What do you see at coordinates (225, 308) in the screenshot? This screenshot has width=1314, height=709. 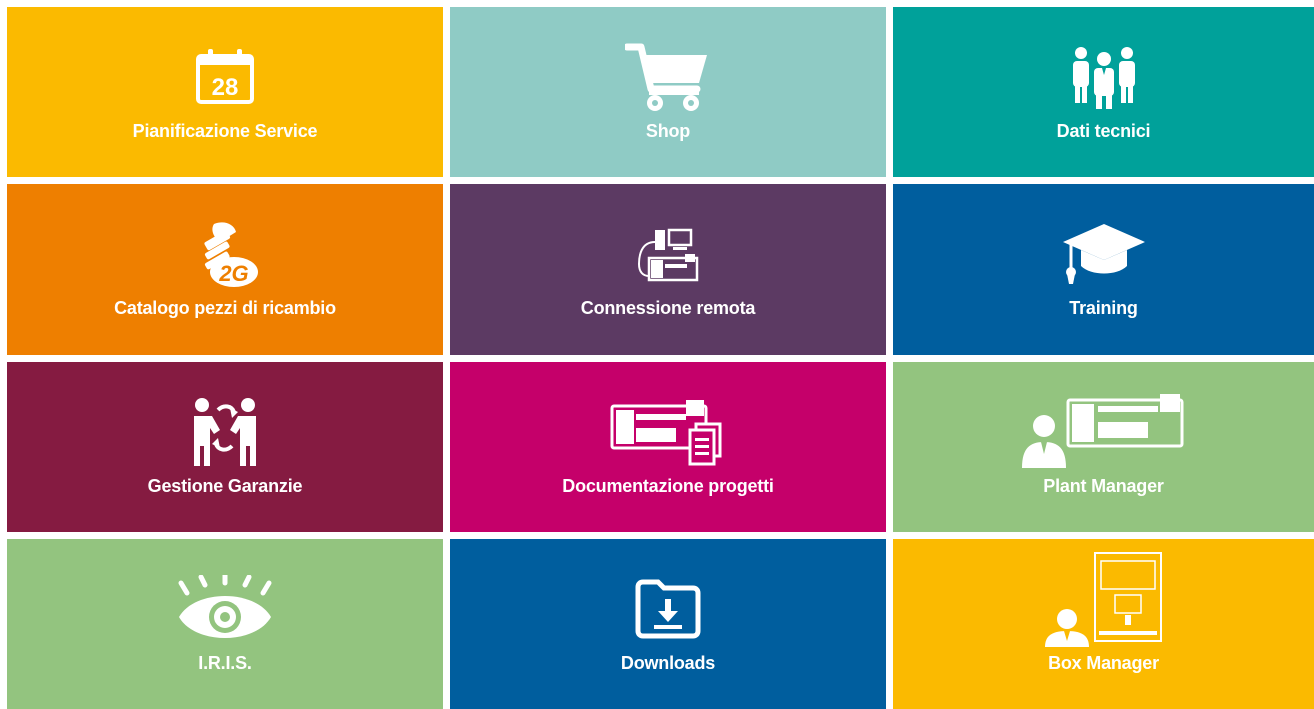 I see `tile-label: Catalogo pezzi di ricambio` at bounding box center [225, 308].